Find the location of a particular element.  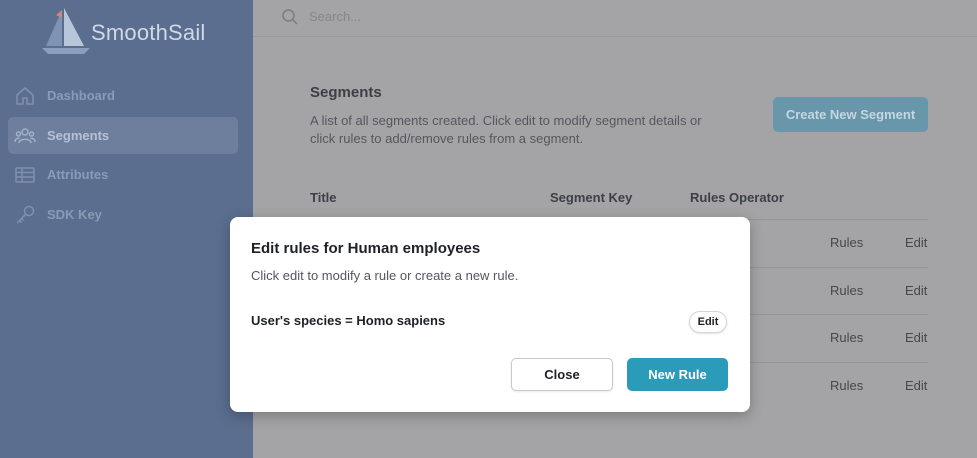

rule-edit-button: Edit is located at coordinates (708, 322).